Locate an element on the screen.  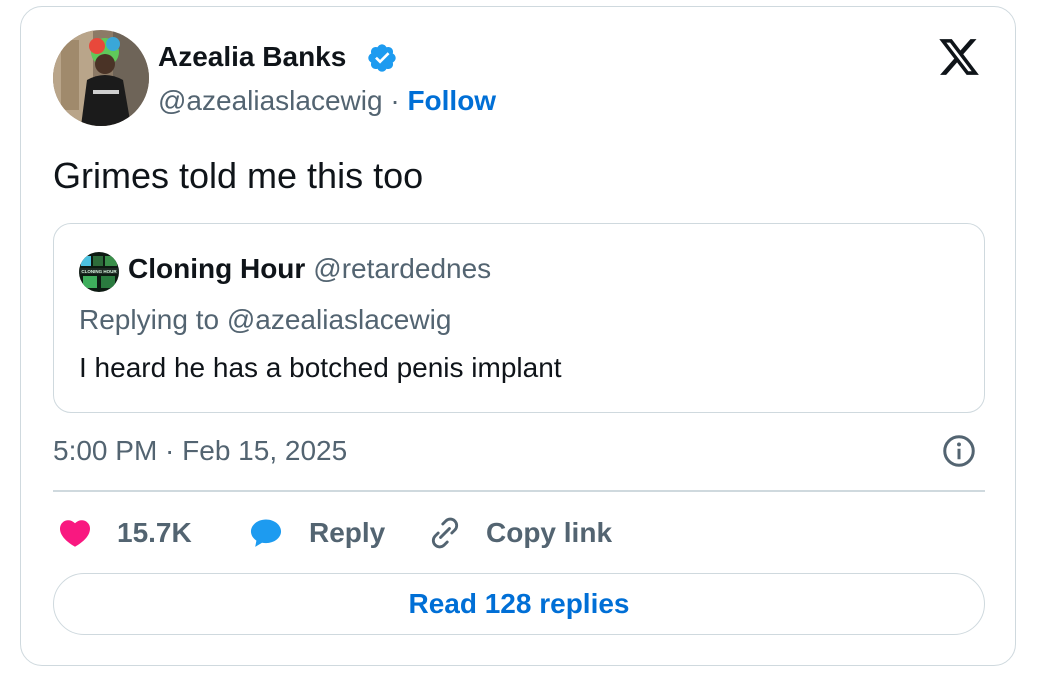
copy-link-button: Copy link is located at coordinates (519, 533).